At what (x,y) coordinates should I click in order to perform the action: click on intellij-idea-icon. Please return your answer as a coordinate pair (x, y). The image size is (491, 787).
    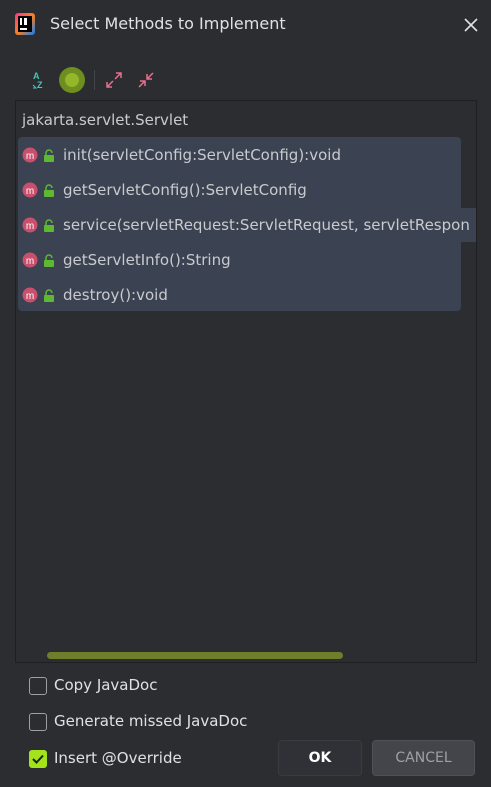
    Looking at the image, I should click on (25, 24).